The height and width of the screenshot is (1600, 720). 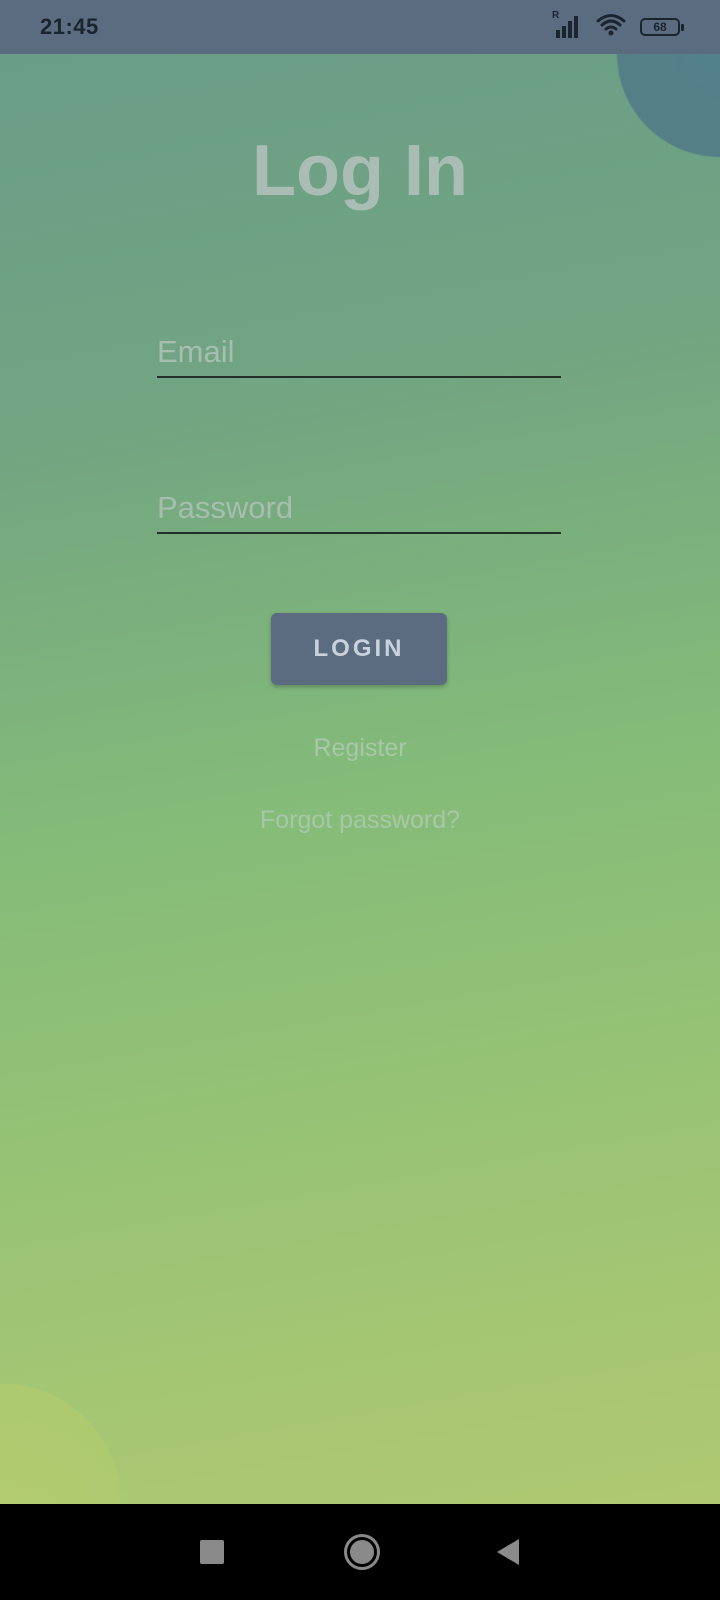 I want to click on email-input, so click(x=359, y=352).